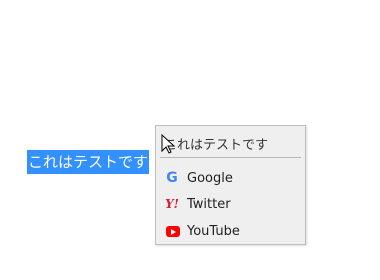  Describe the element at coordinates (172, 231) in the screenshot. I see `youtube-icon` at that location.